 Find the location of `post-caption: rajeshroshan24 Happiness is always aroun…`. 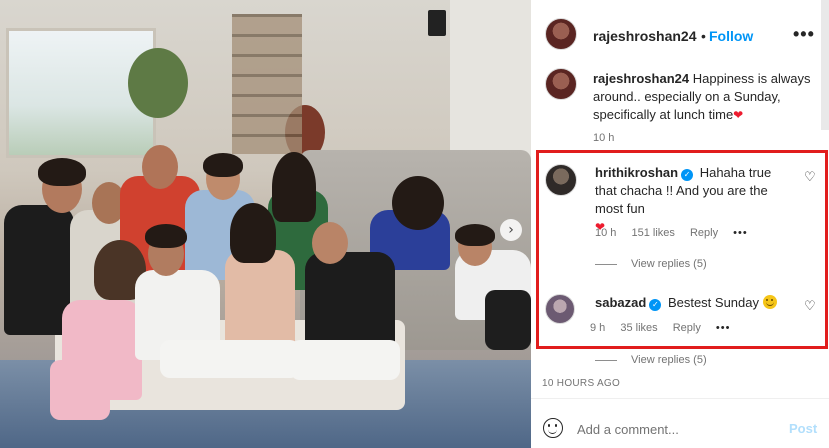

post-caption: rajeshroshan24 Happiness is always aroun… is located at coordinates (706, 97).